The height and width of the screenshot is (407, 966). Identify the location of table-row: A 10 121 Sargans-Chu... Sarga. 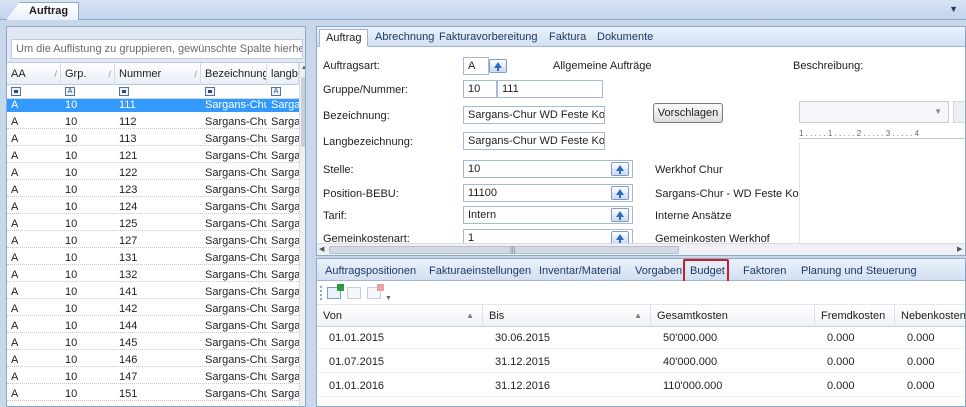
(153, 156).